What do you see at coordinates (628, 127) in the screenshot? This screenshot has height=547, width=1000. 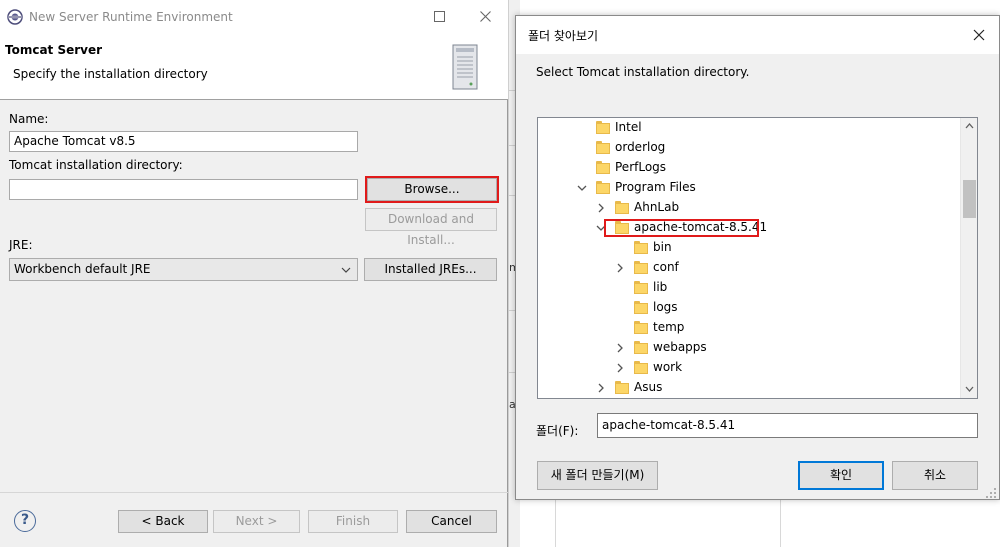 I see `tree-item-label: Intel` at bounding box center [628, 127].